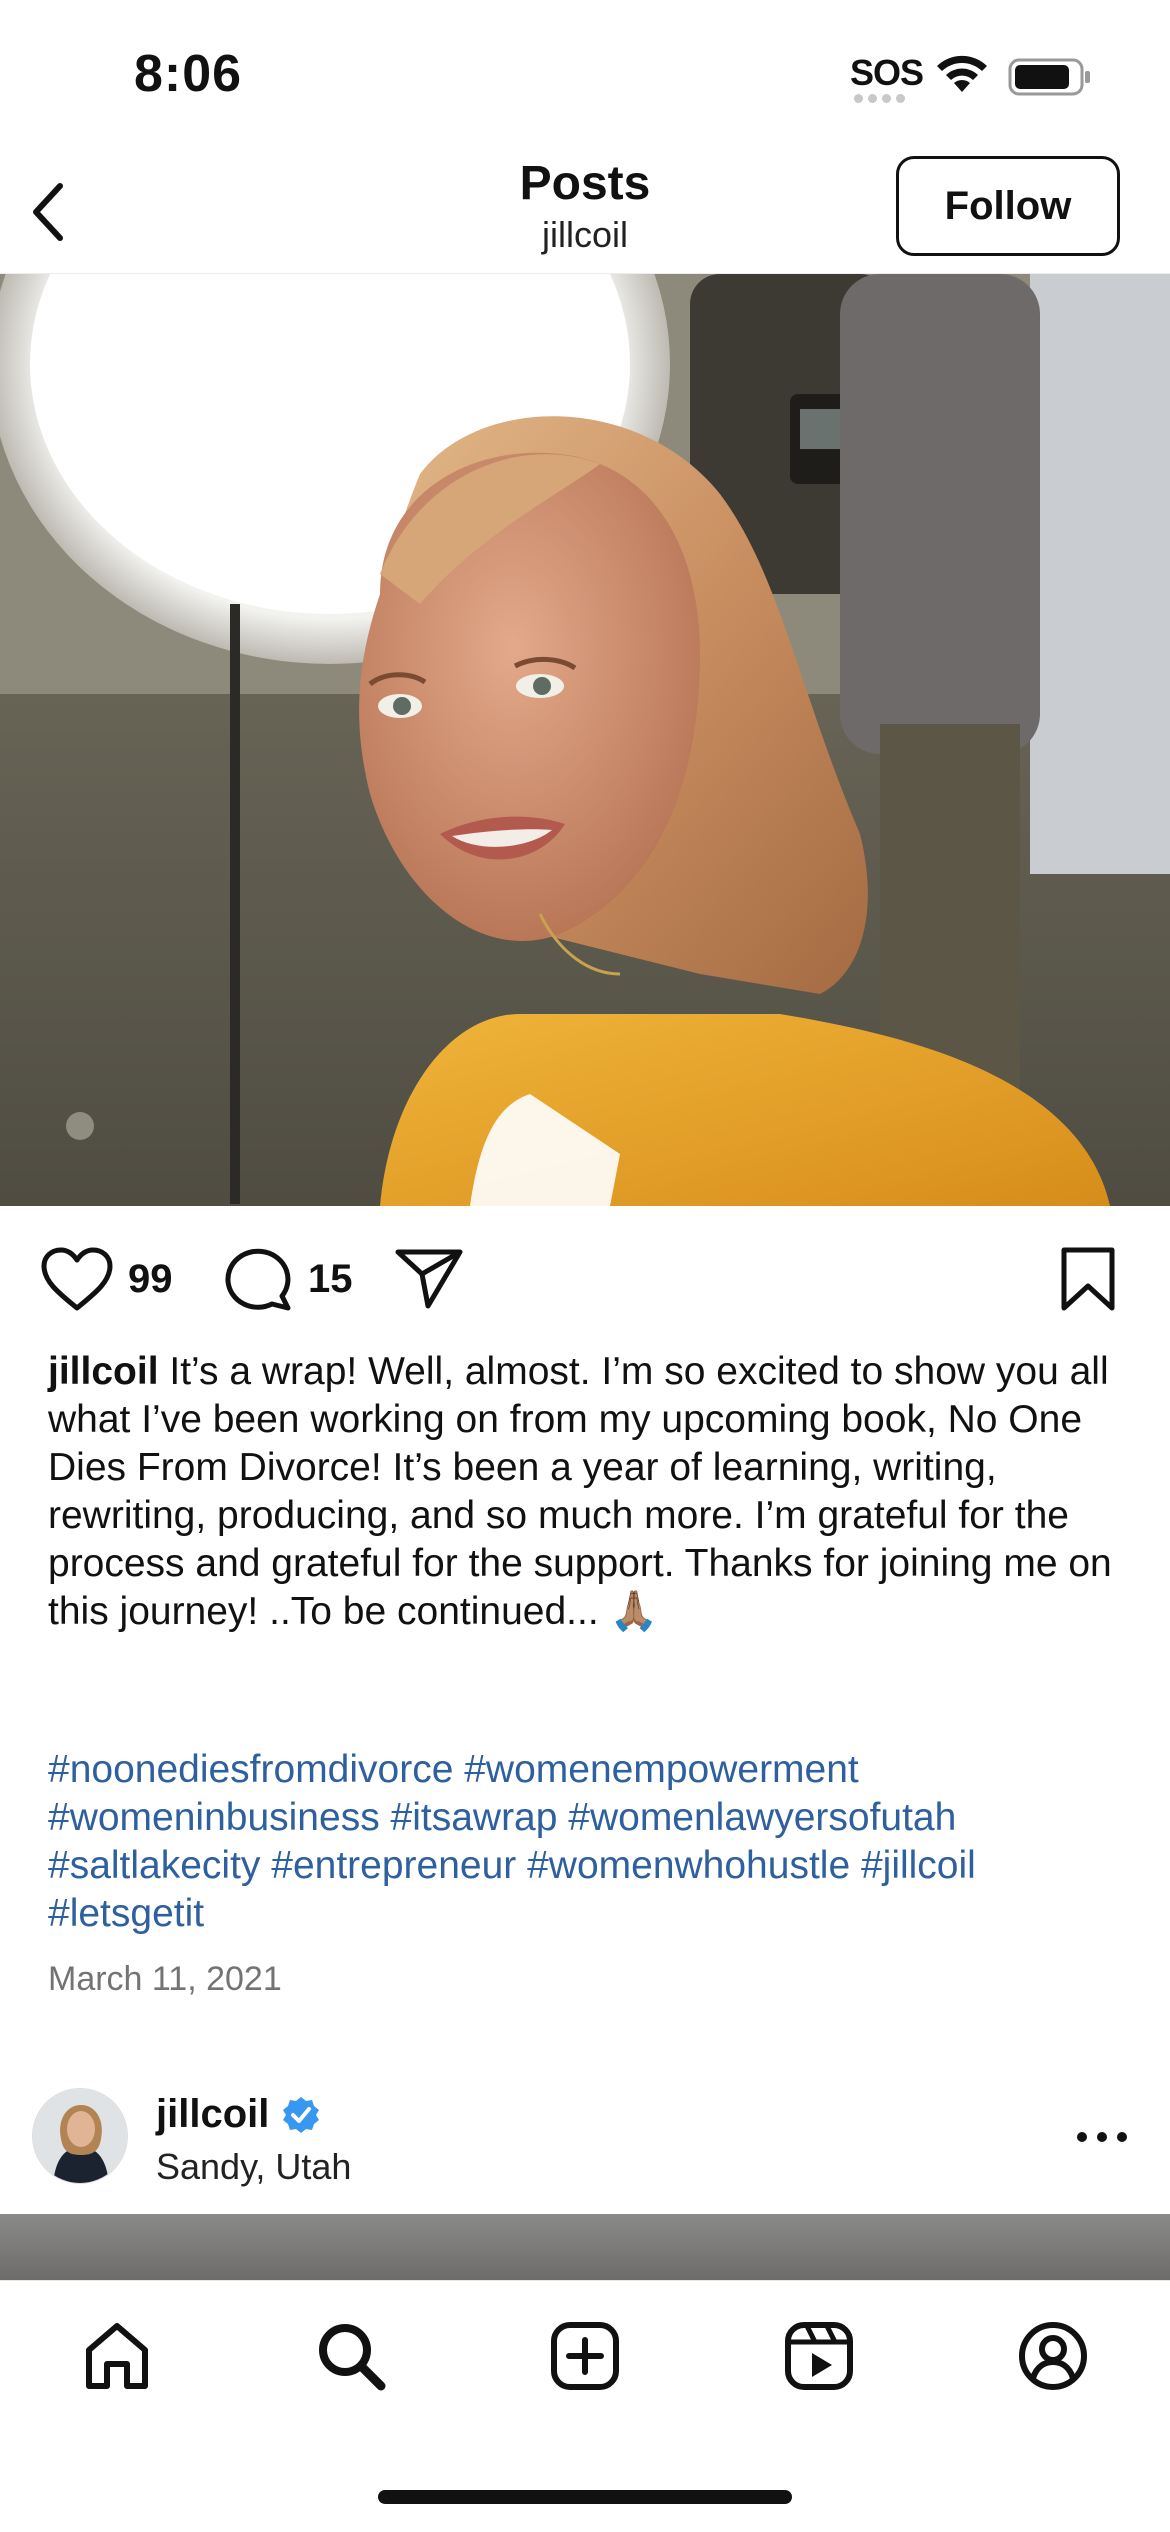 The height and width of the screenshot is (2532, 1170). I want to click on next-post-user: jillcoil, so click(238, 2114).